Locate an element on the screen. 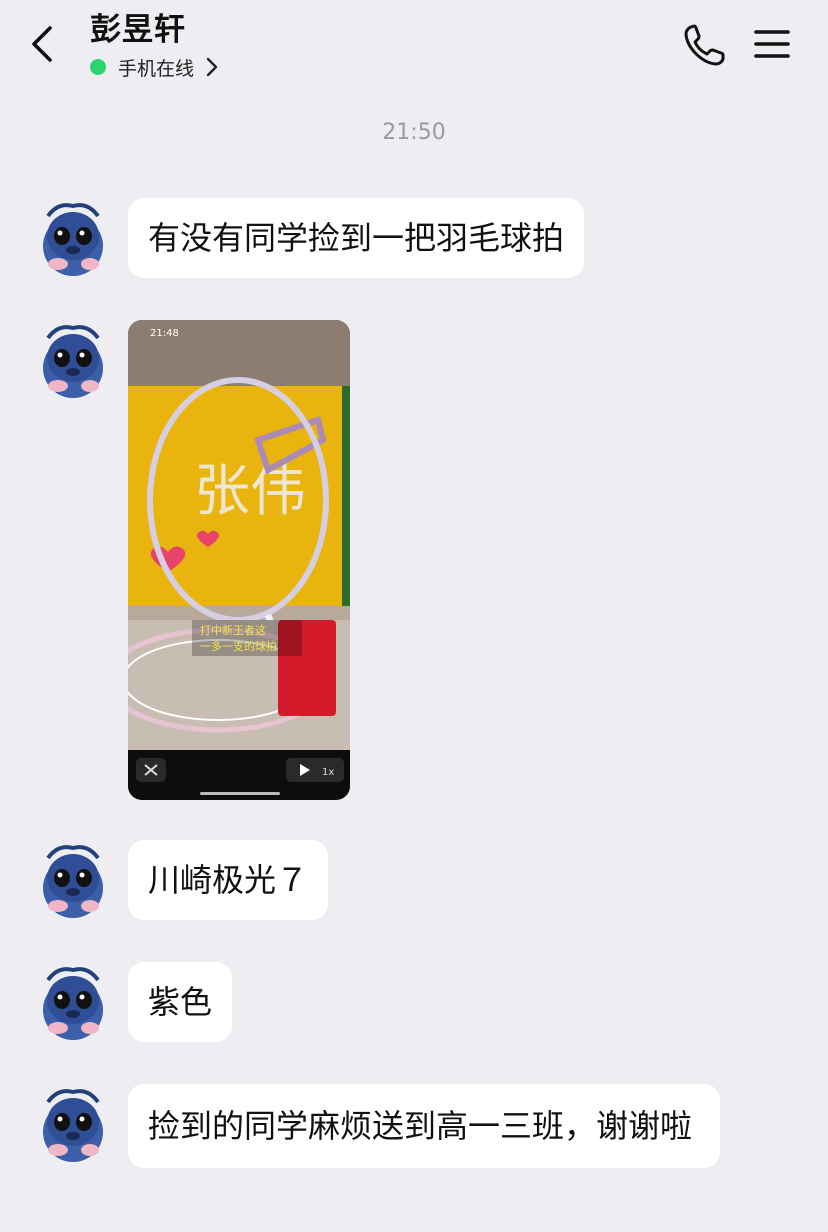 The height and width of the screenshot is (1232, 828). online-status: 手机在线 is located at coordinates (155, 67).